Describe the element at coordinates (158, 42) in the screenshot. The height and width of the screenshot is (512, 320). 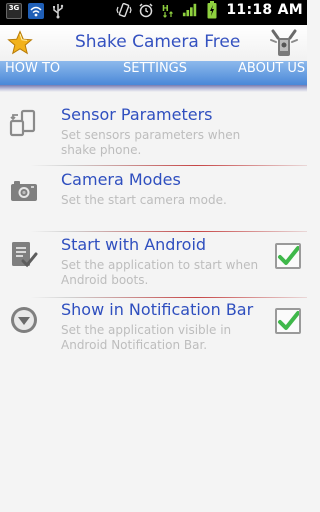
I see `app-title: Shake Camera Free` at that location.